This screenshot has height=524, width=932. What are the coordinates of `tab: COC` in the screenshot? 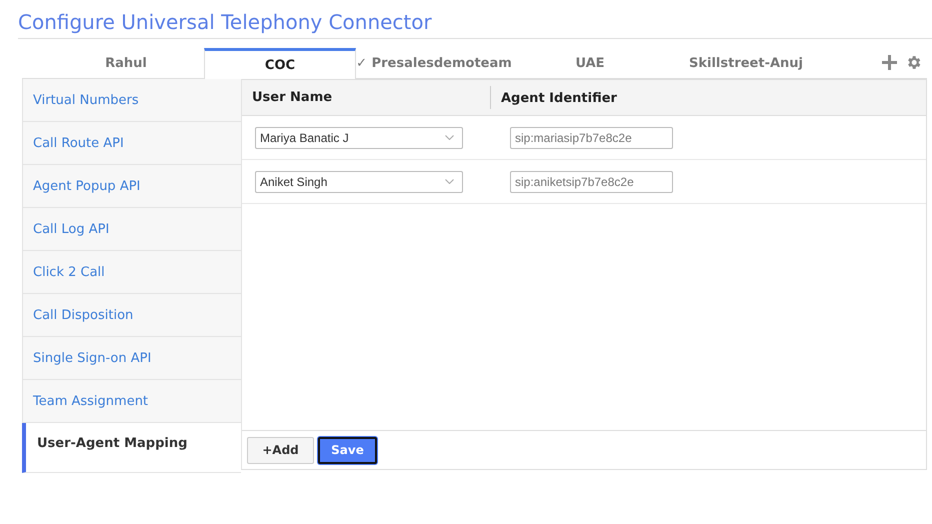 It's located at (280, 63).